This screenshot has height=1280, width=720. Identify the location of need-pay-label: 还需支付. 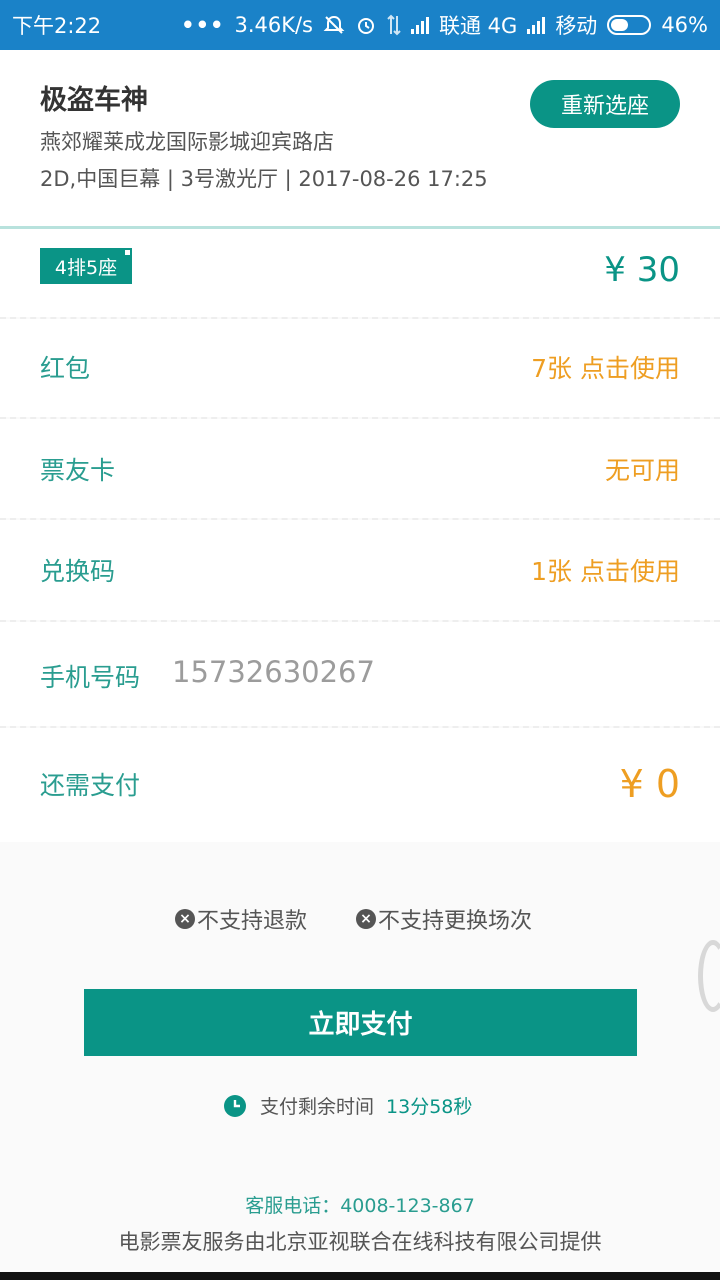
(90, 785).